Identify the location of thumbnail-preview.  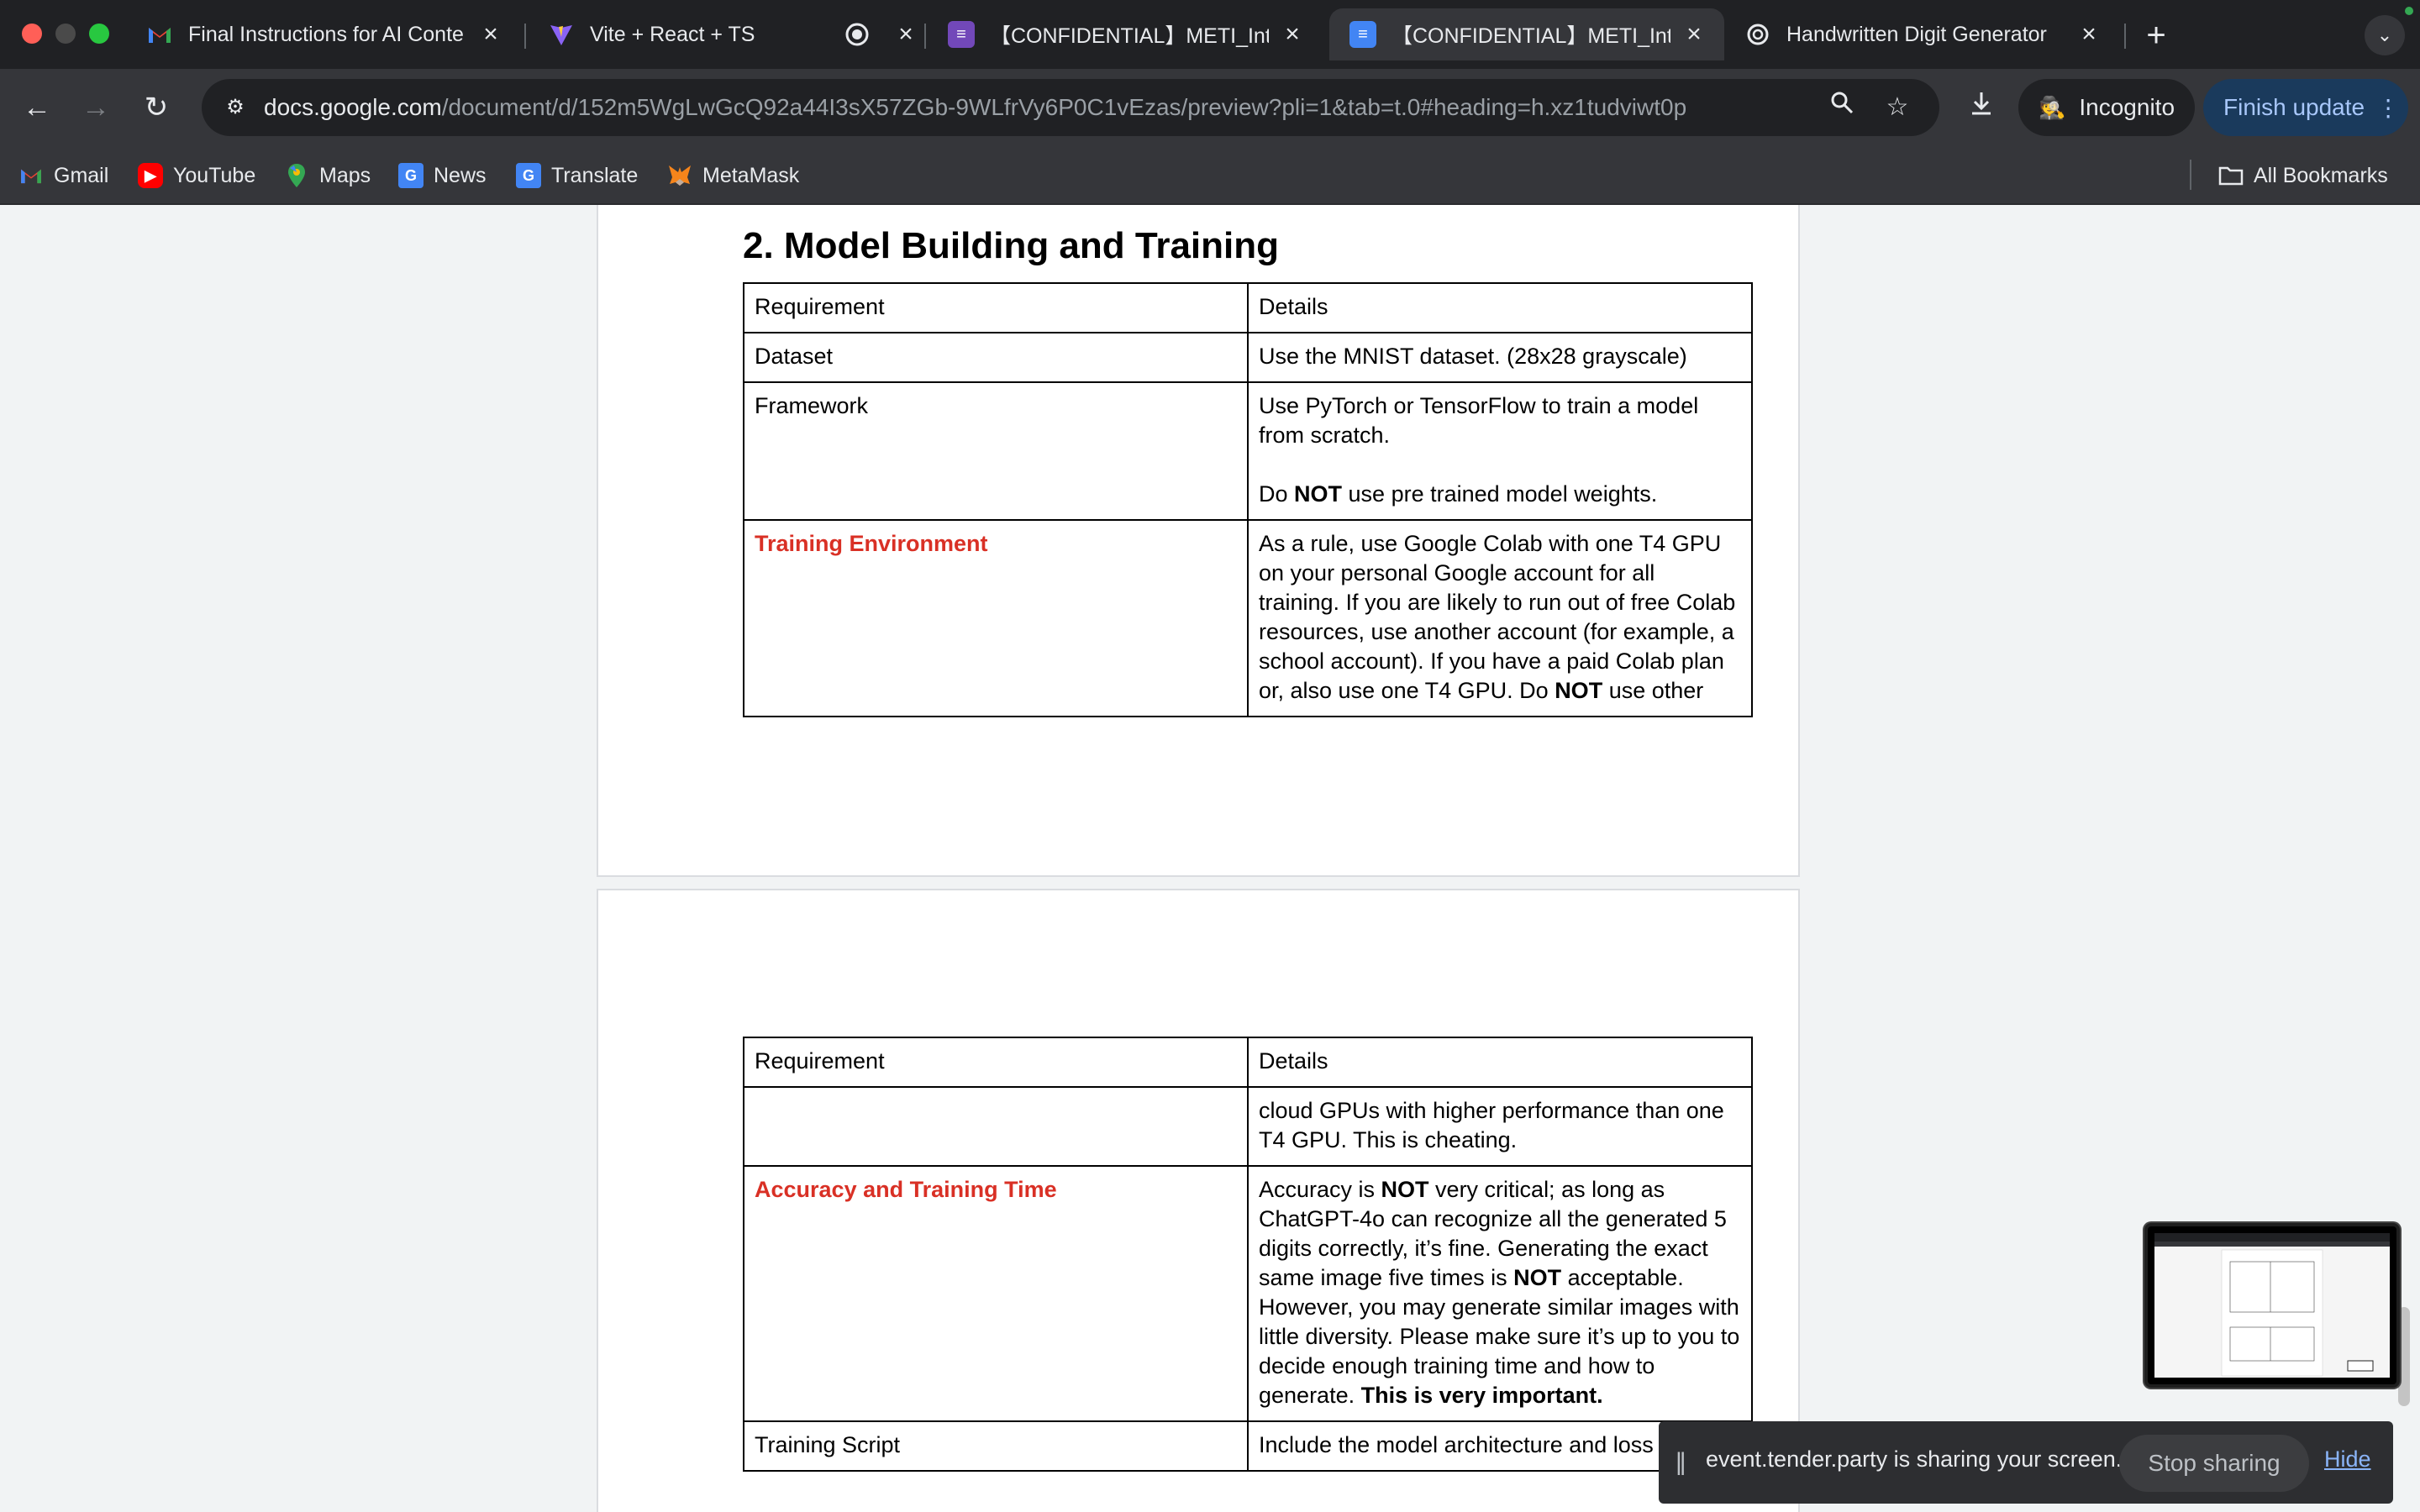
(2272, 1305).